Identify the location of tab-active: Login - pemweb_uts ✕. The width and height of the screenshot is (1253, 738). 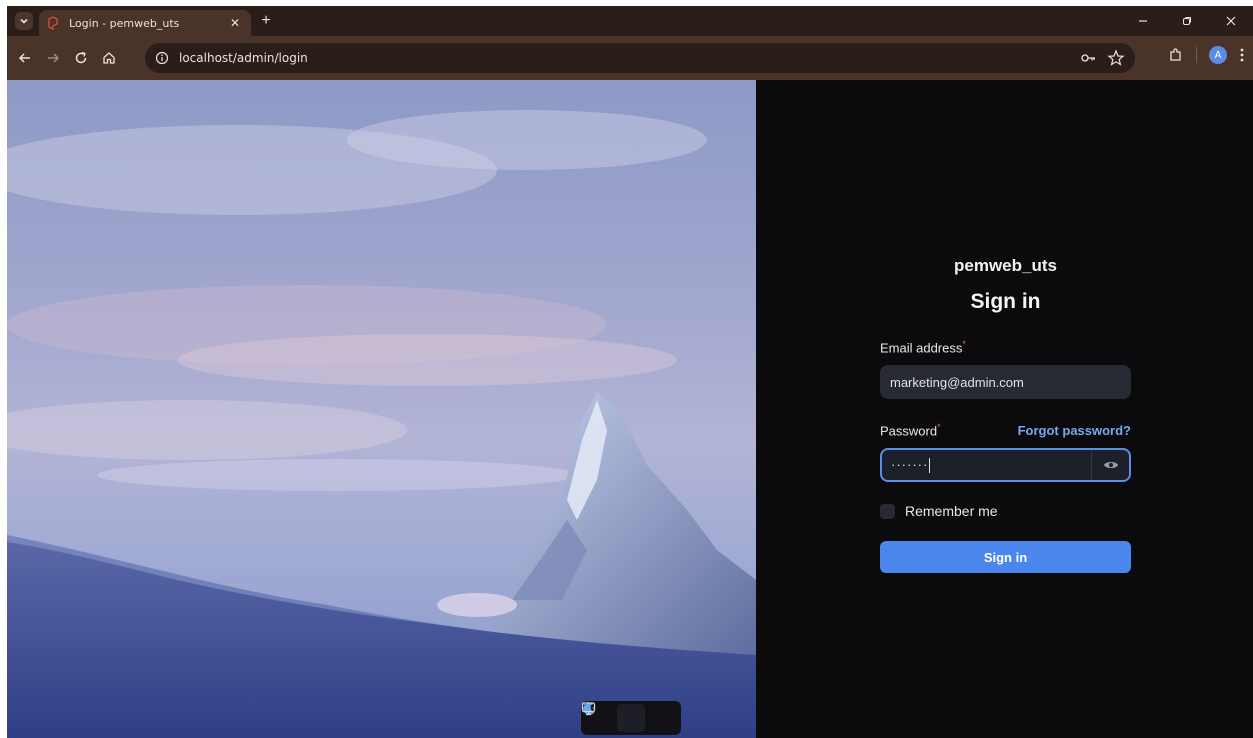
(145, 23).